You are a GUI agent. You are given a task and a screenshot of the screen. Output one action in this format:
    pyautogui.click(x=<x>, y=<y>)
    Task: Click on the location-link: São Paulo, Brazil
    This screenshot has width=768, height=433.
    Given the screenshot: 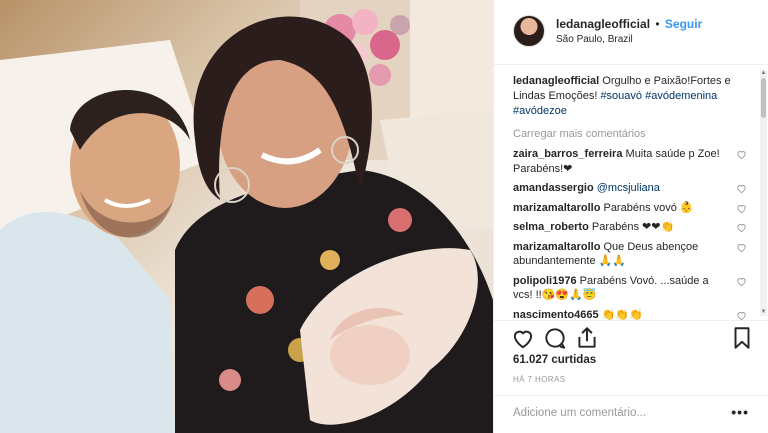 What is the action you would take?
    pyautogui.click(x=594, y=39)
    